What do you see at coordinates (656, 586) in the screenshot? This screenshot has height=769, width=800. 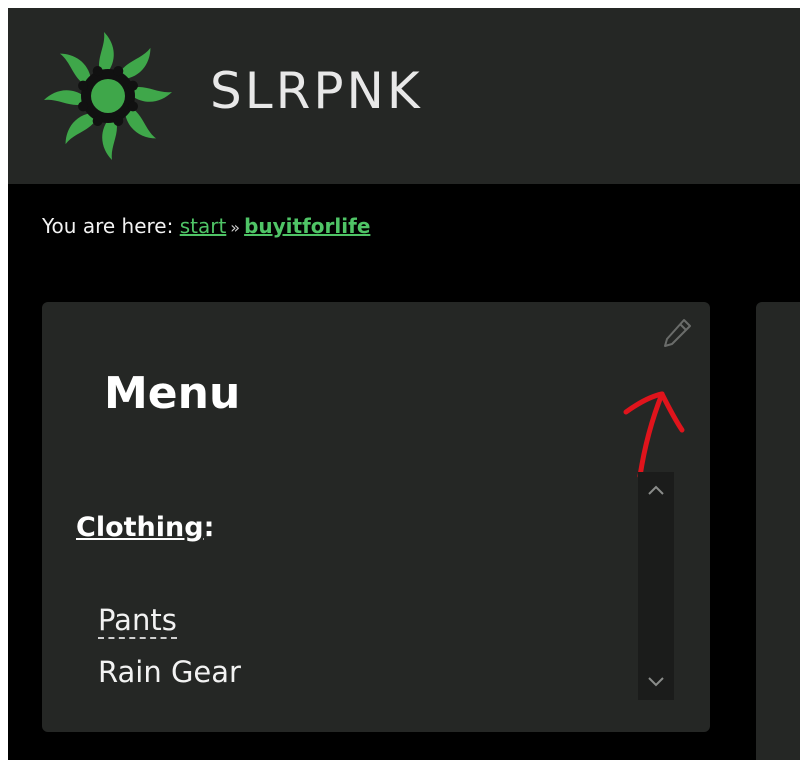 I see `menu-scrollbar` at bounding box center [656, 586].